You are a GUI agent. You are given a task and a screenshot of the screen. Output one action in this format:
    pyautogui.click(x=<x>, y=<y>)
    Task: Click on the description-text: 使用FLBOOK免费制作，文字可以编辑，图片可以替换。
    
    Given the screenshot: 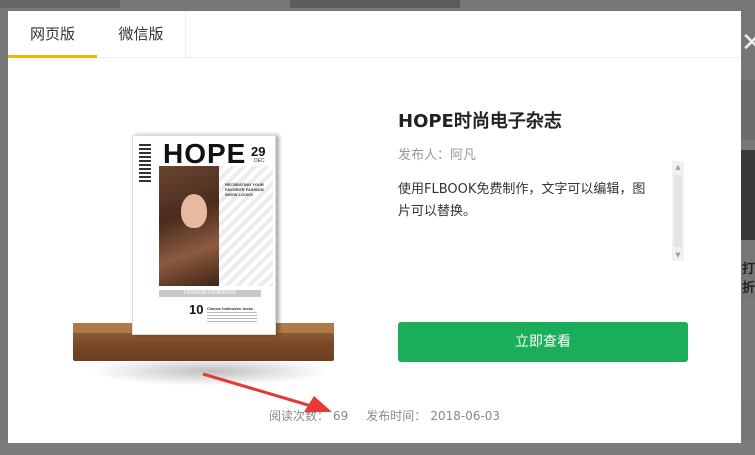 What is the action you would take?
    pyautogui.click(x=522, y=200)
    